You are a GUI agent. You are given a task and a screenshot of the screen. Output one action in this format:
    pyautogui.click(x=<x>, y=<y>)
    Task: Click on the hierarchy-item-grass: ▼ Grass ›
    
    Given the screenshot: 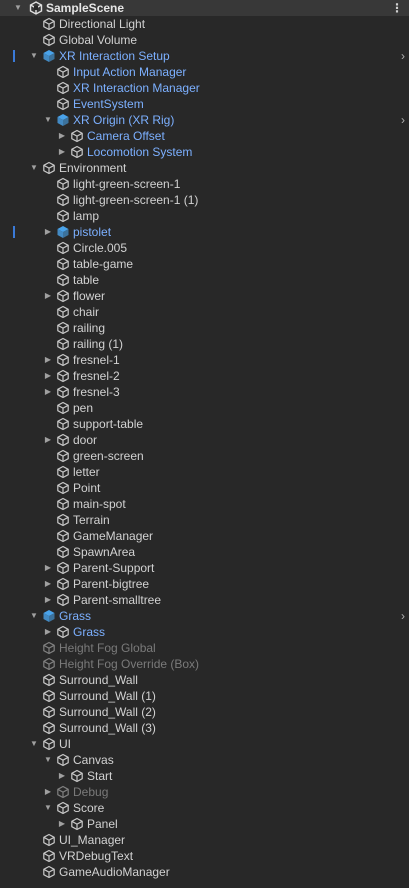 What is the action you would take?
    pyautogui.click(x=204, y=616)
    